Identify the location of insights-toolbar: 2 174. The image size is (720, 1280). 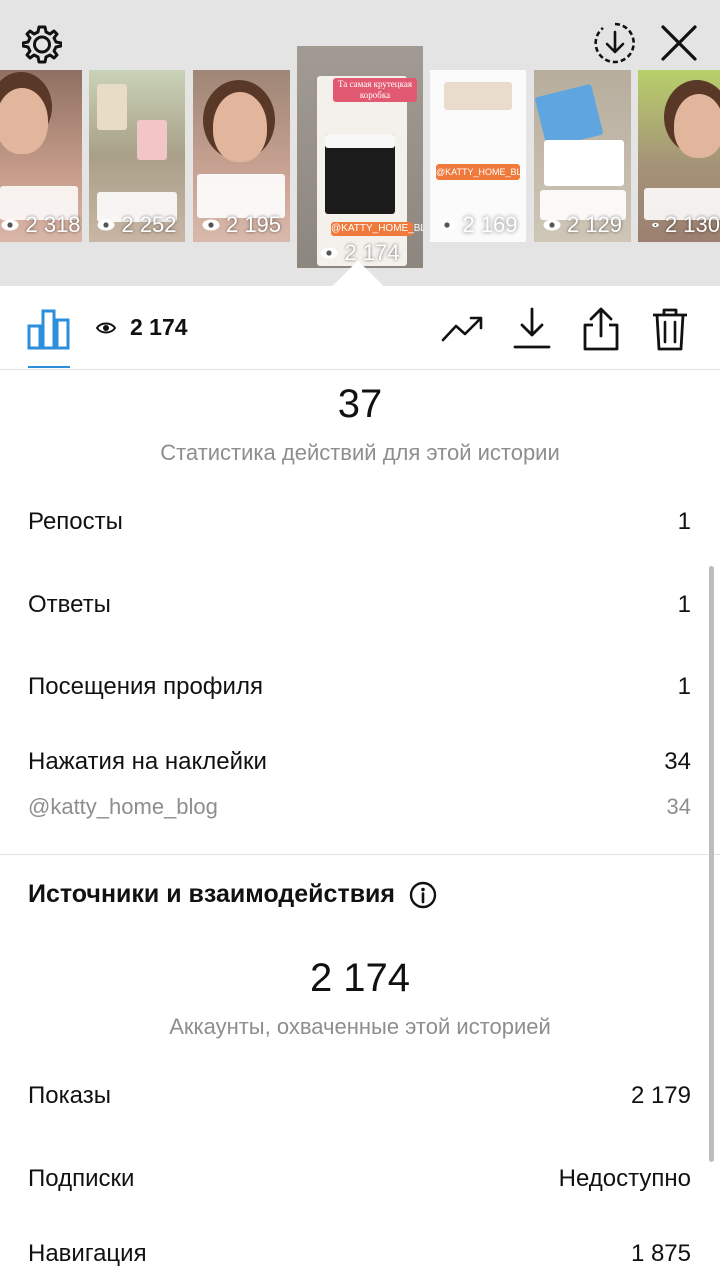
(360, 328).